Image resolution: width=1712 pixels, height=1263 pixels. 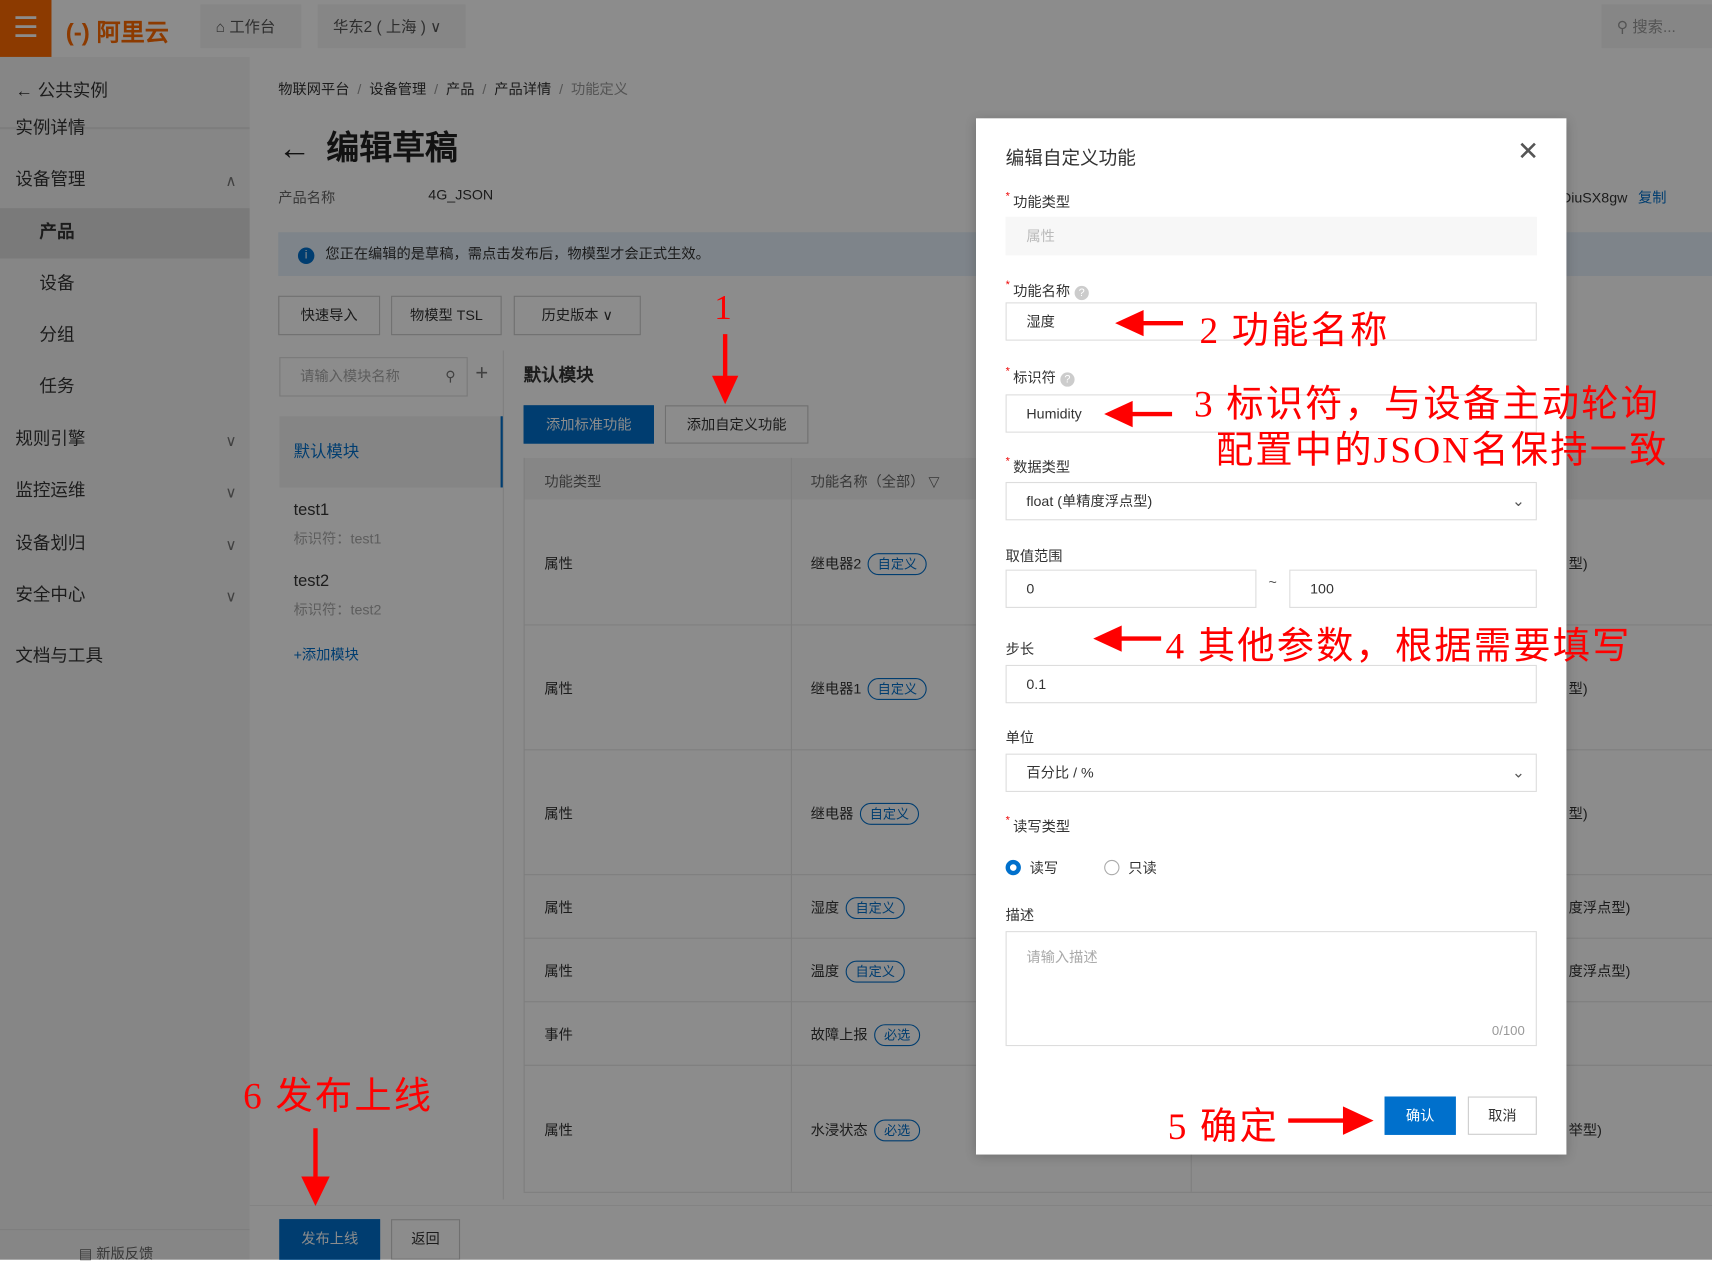 What do you see at coordinates (1034, 556) in the screenshot?
I see `range-label: 取值范围` at bounding box center [1034, 556].